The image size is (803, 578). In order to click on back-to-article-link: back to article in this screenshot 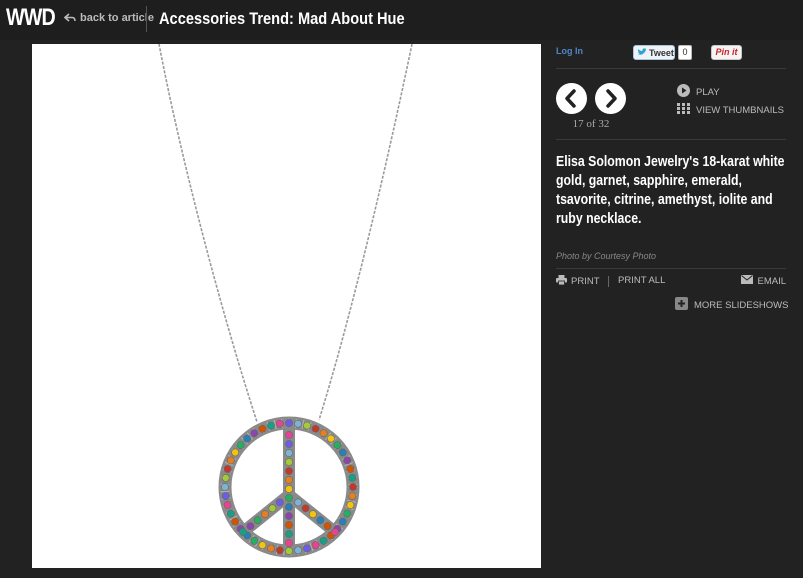, I will do `click(109, 18)`.